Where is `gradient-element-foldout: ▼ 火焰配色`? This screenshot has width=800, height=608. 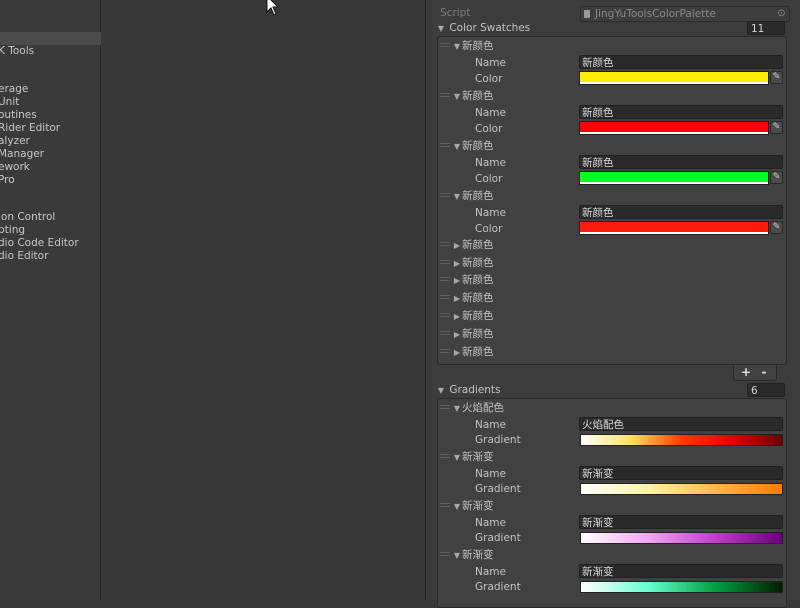 gradient-element-foldout: ▼ 火焰配色 is located at coordinates (478, 408).